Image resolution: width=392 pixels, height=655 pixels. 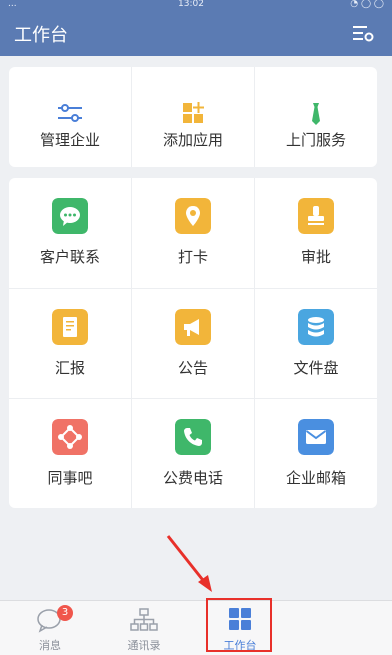 I want to click on nav-label: 消息, so click(x=50, y=645).